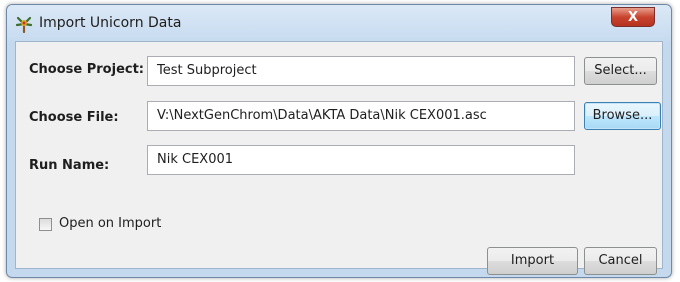  What do you see at coordinates (110, 223) in the screenshot?
I see `open-on-import-label: Open on Import` at bounding box center [110, 223].